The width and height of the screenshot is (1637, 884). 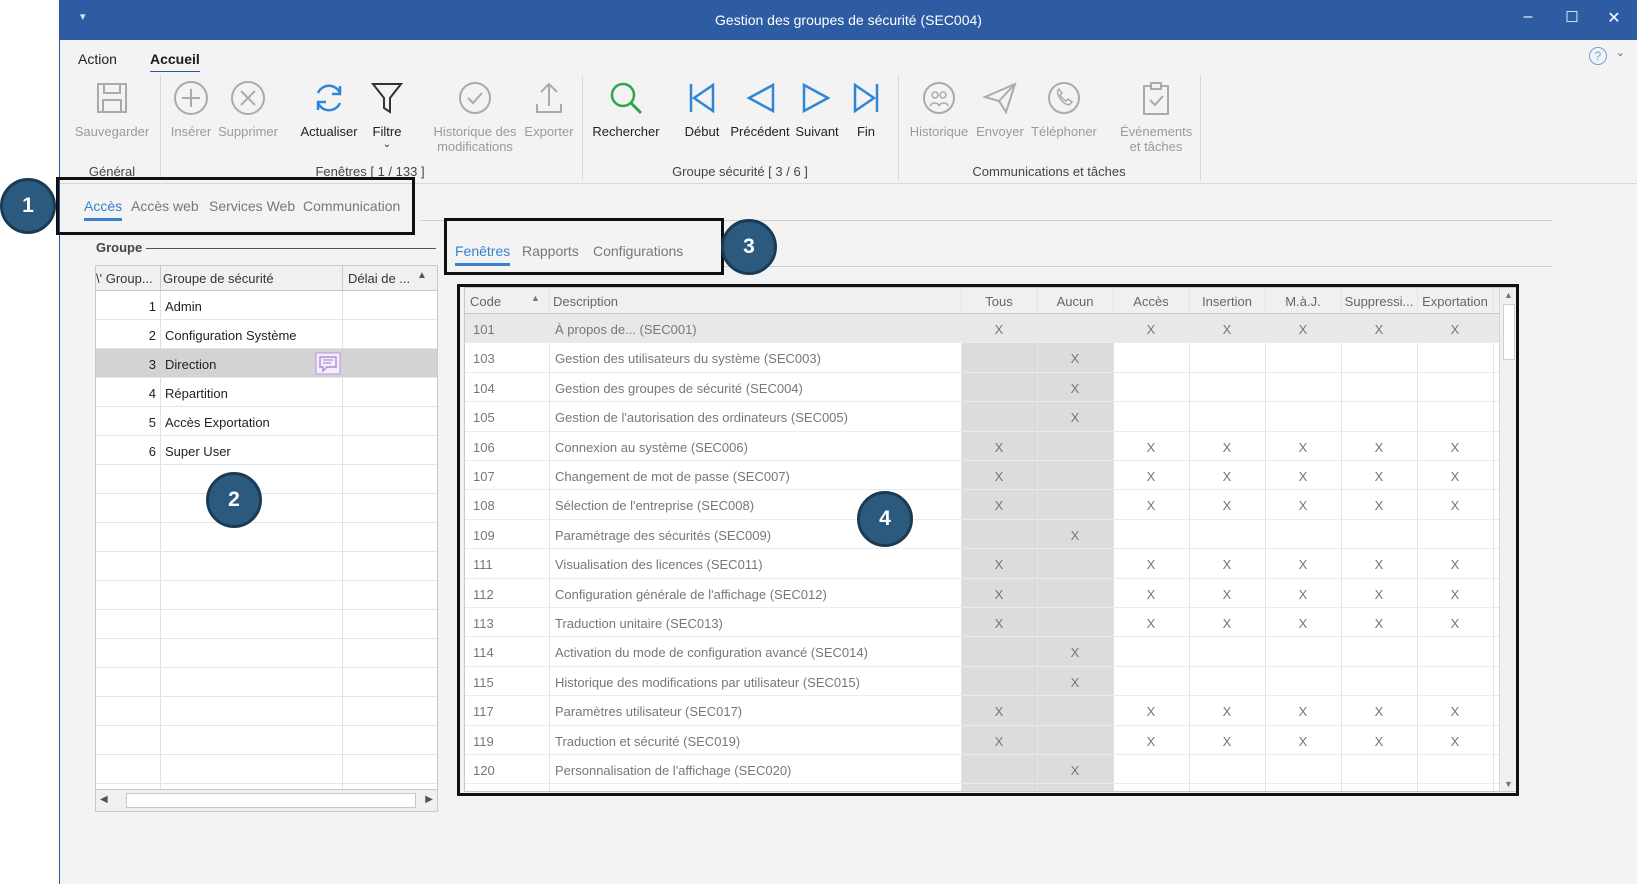 What do you see at coordinates (866, 108) in the screenshot?
I see `last-record-button: Fin` at bounding box center [866, 108].